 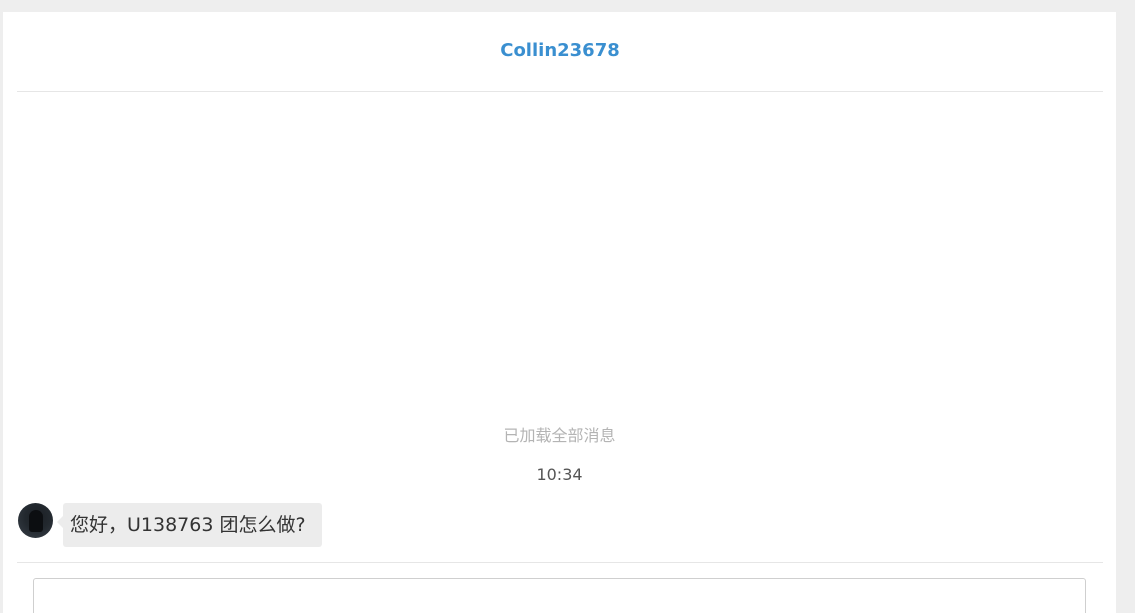 I want to click on message-text: 您好，U138763 团怎么做?, so click(x=188, y=525).